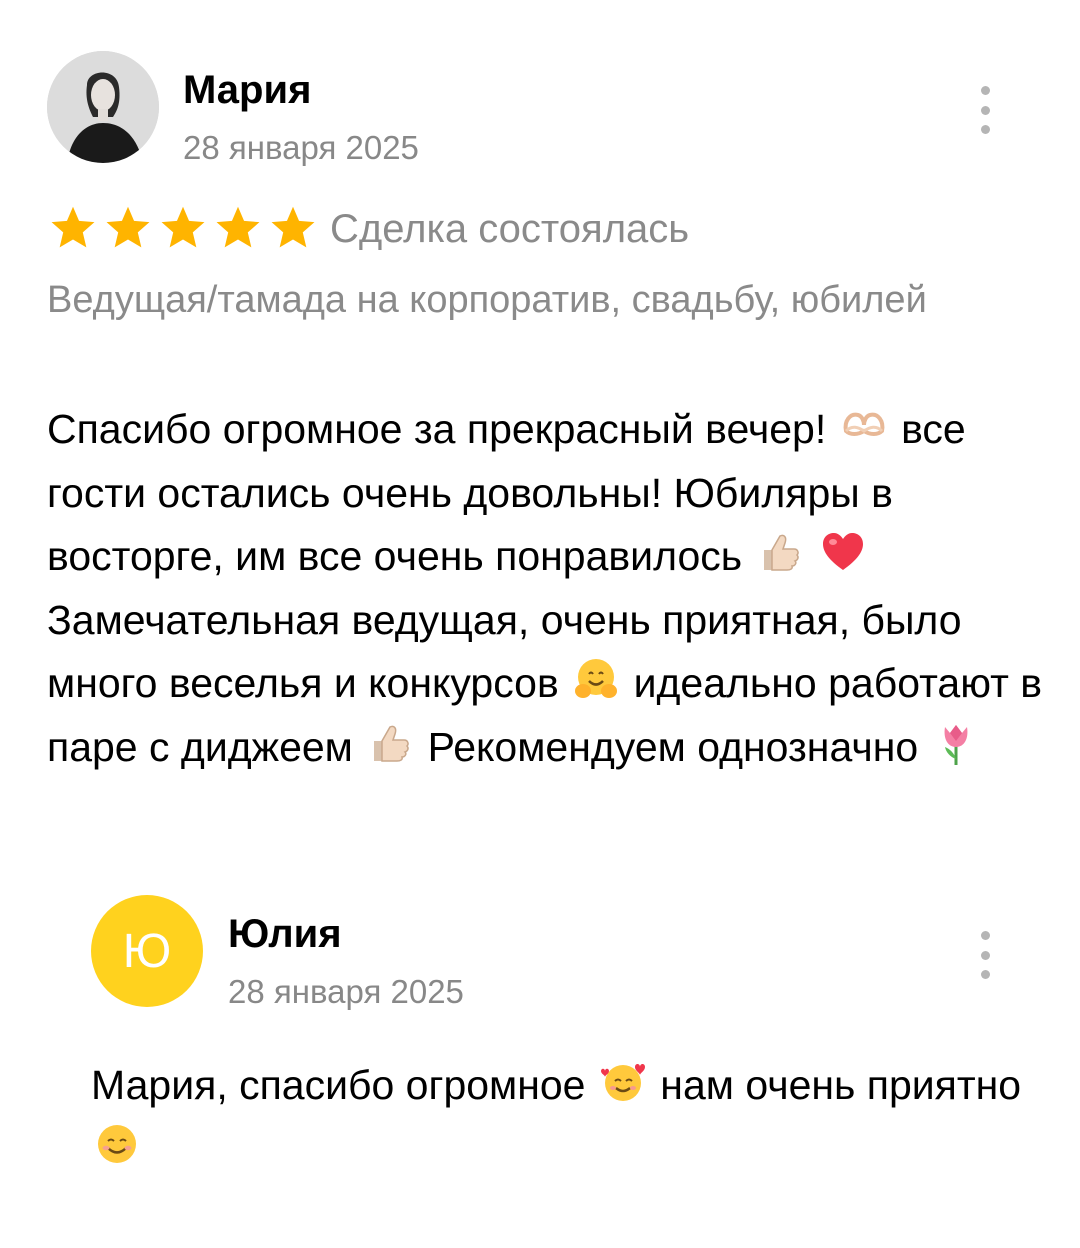  I want to click on reviewer-avatar, so click(103, 107).